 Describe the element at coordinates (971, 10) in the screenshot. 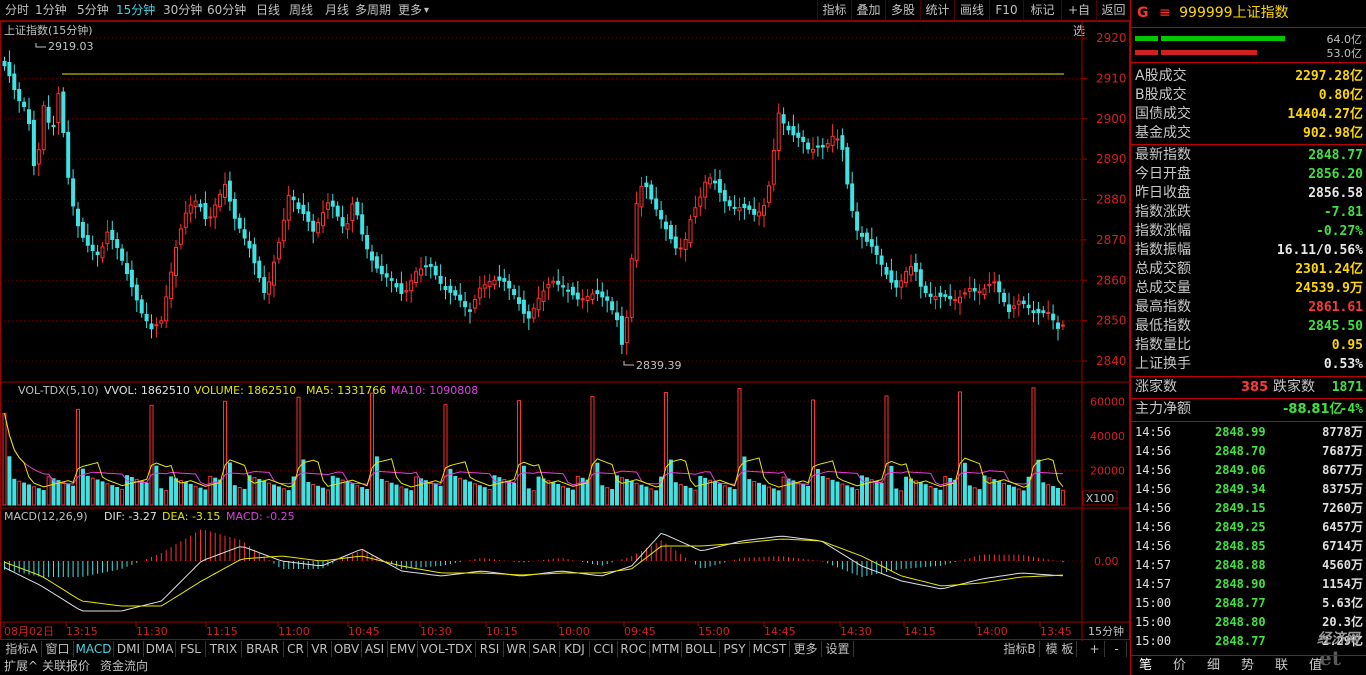

I see `toolbar-button-4: 画线` at that location.